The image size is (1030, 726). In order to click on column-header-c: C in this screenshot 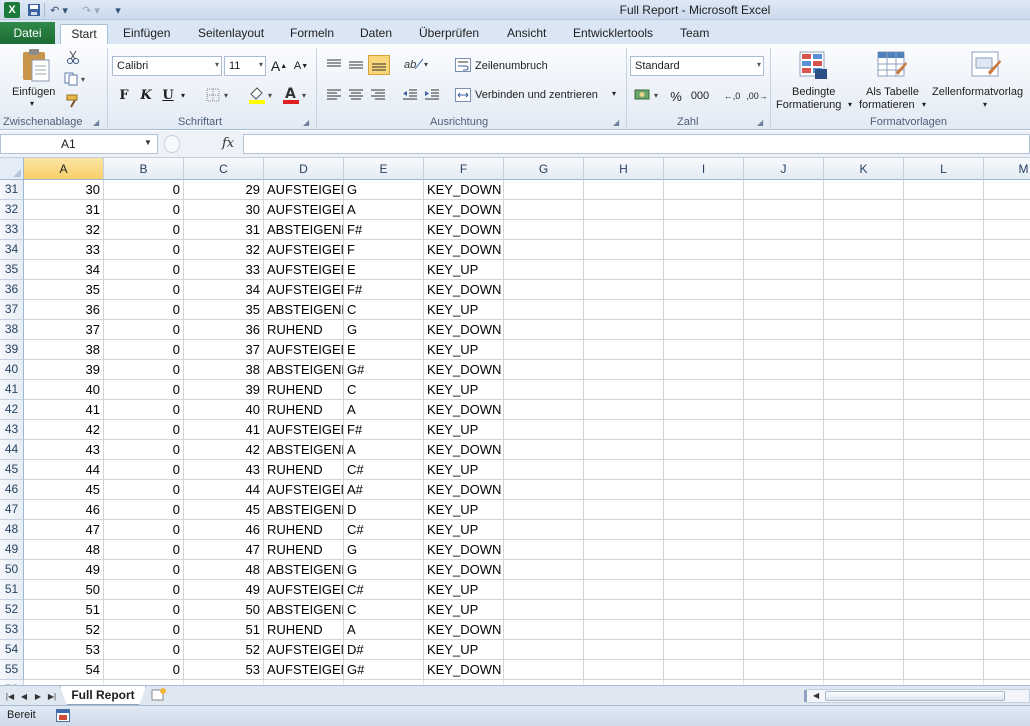, I will do `click(224, 169)`.